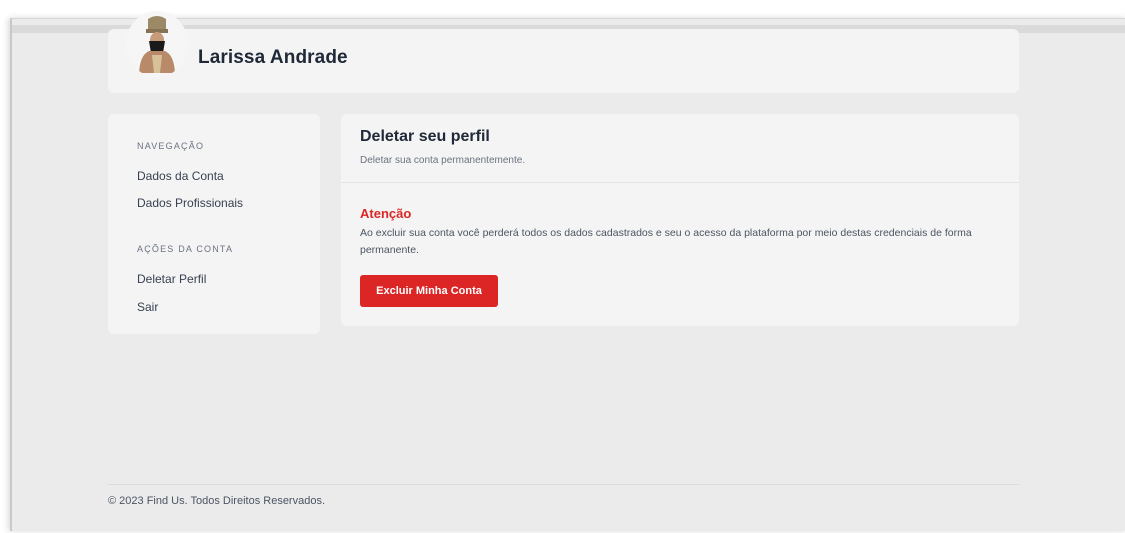 Image resolution: width=1125 pixels, height=533 pixels. I want to click on sidebar-item-dados-profissionais: Dados Profissionais, so click(190, 203).